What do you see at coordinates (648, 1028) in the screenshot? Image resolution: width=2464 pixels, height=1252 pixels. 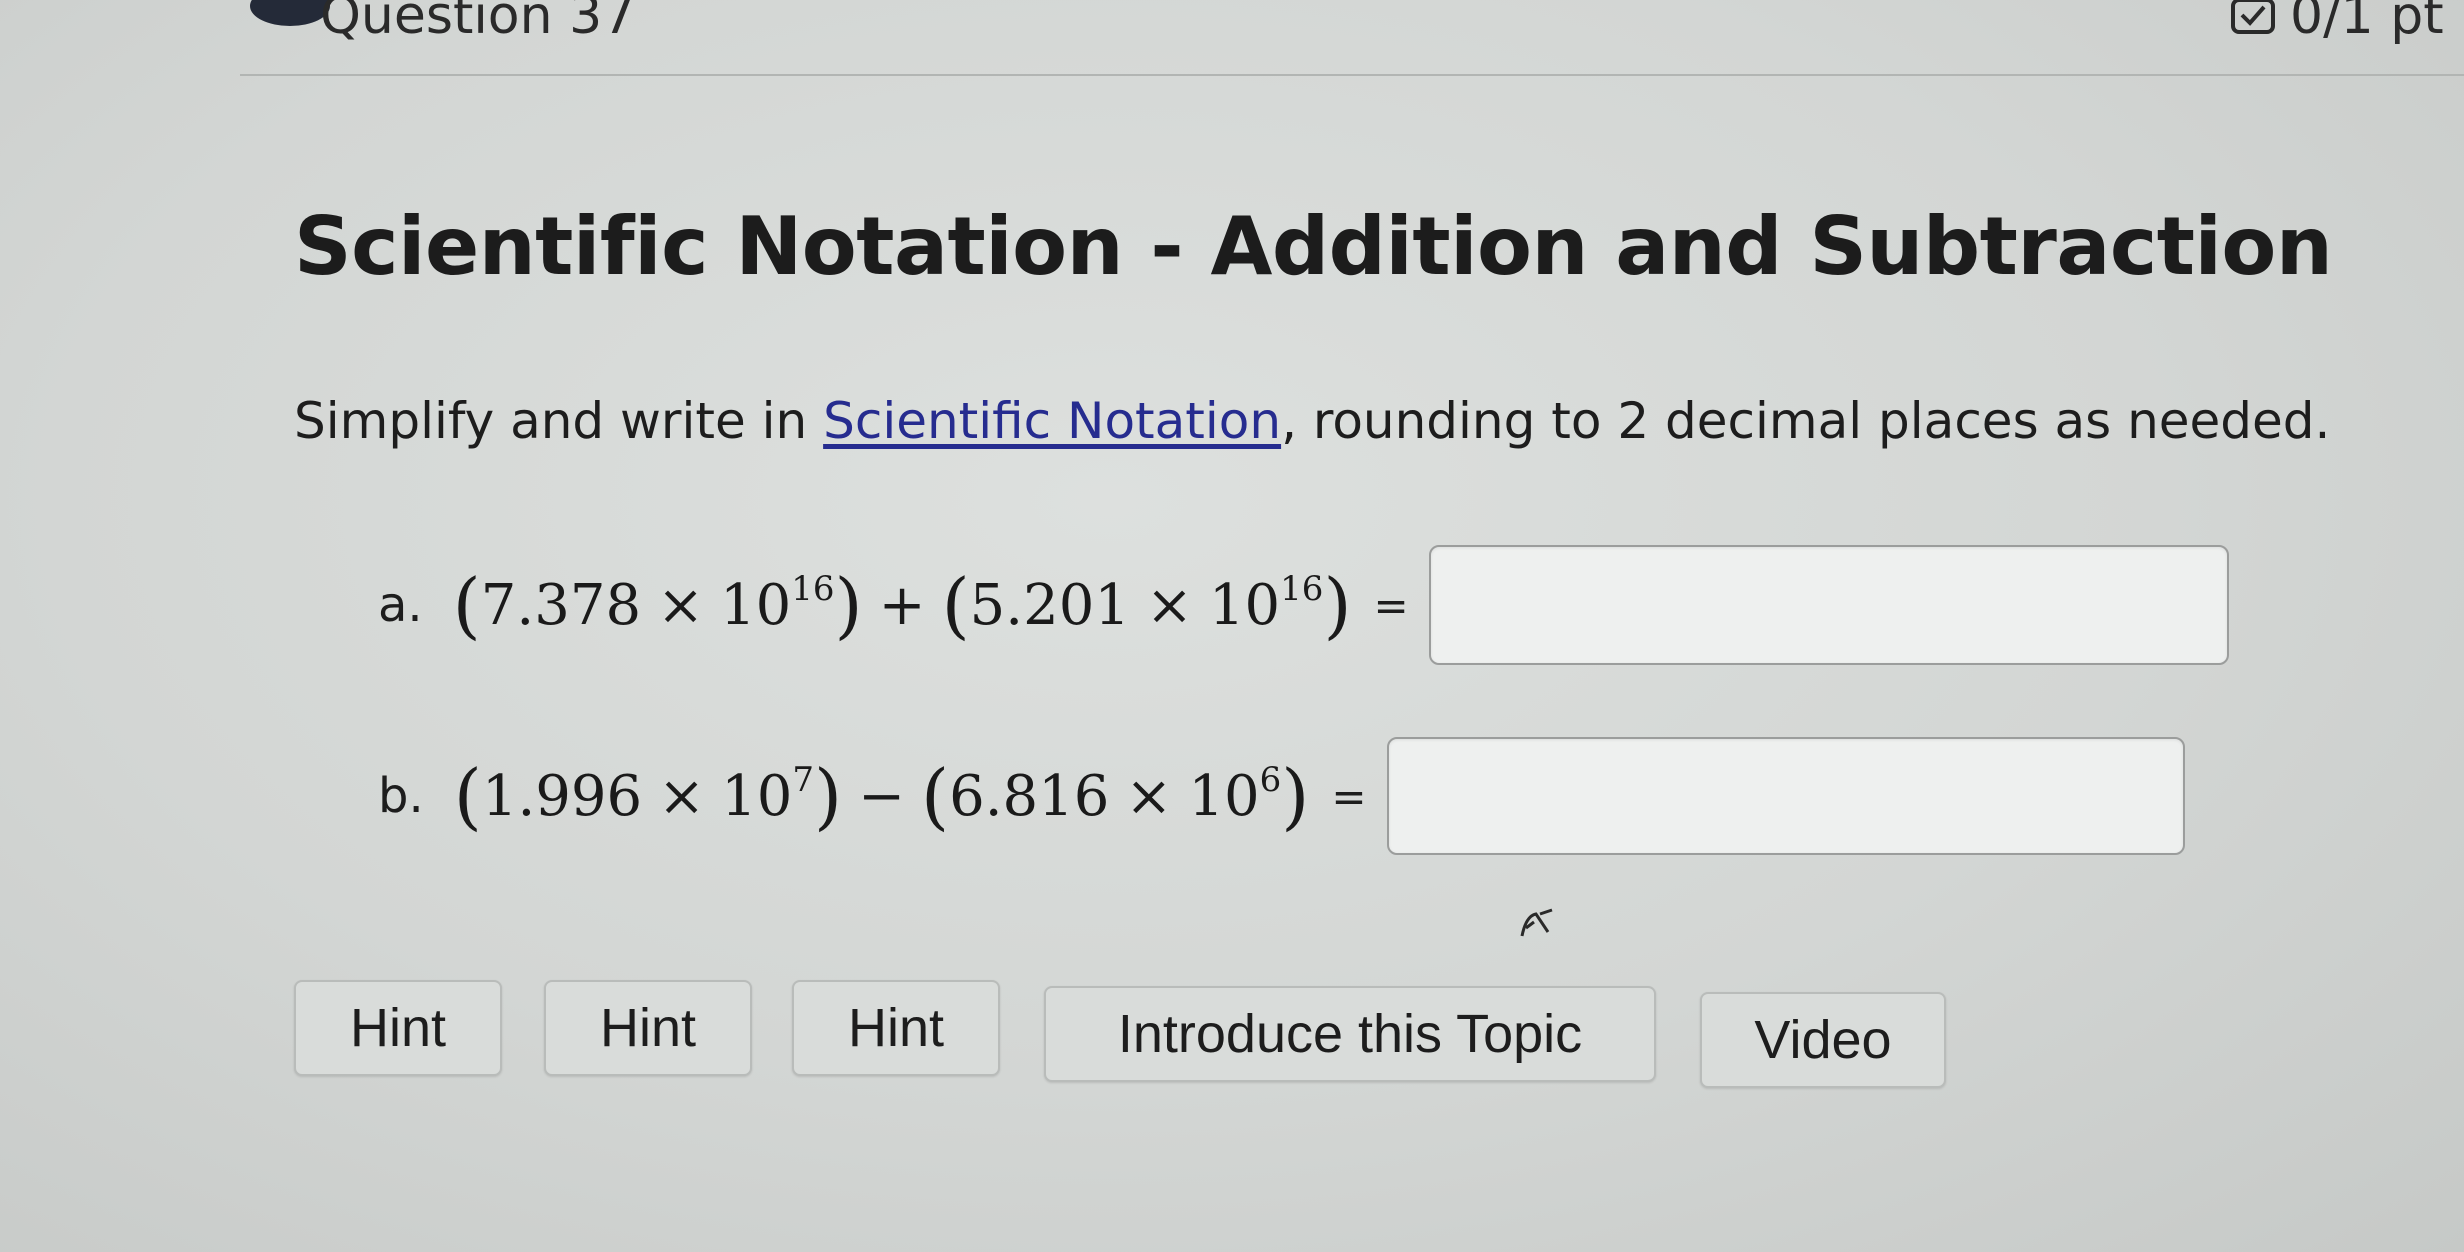 I see `hint-button-2: Hint` at bounding box center [648, 1028].